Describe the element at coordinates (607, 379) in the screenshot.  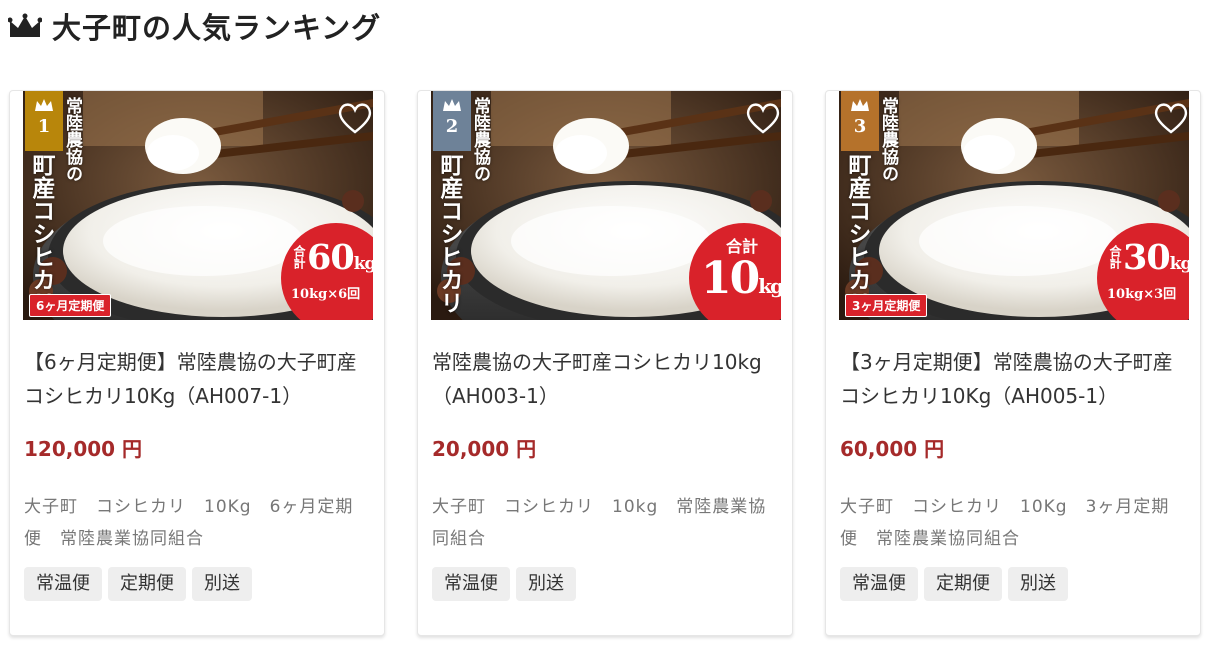
I see `product-title: 常陸農協の大子町産コシヒカリ10kg（AH003-1）` at that location.